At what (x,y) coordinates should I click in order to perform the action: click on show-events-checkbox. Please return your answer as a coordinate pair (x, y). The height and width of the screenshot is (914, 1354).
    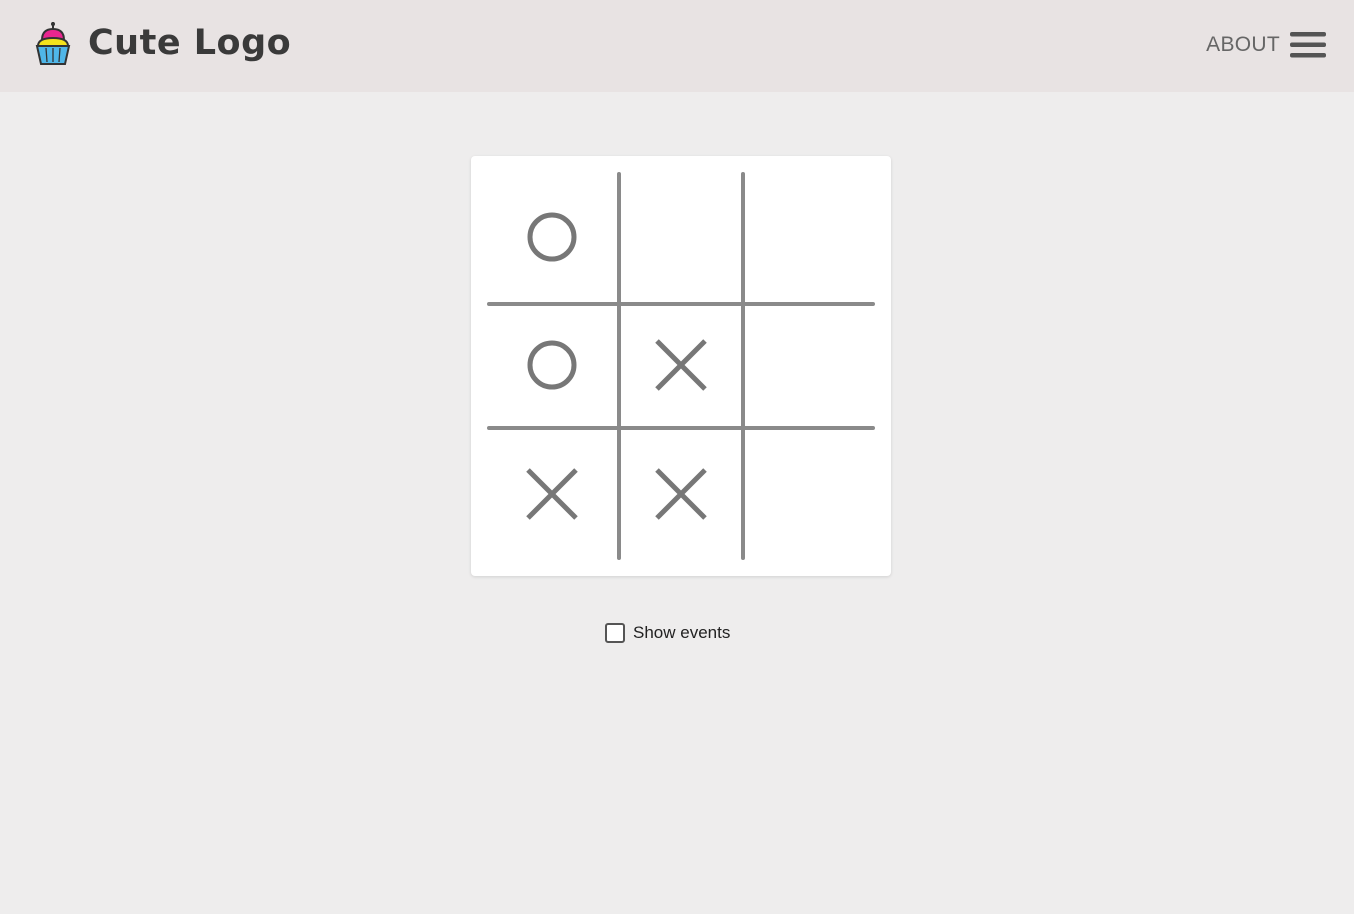
    Looking at the image, I should click on (615, 633).